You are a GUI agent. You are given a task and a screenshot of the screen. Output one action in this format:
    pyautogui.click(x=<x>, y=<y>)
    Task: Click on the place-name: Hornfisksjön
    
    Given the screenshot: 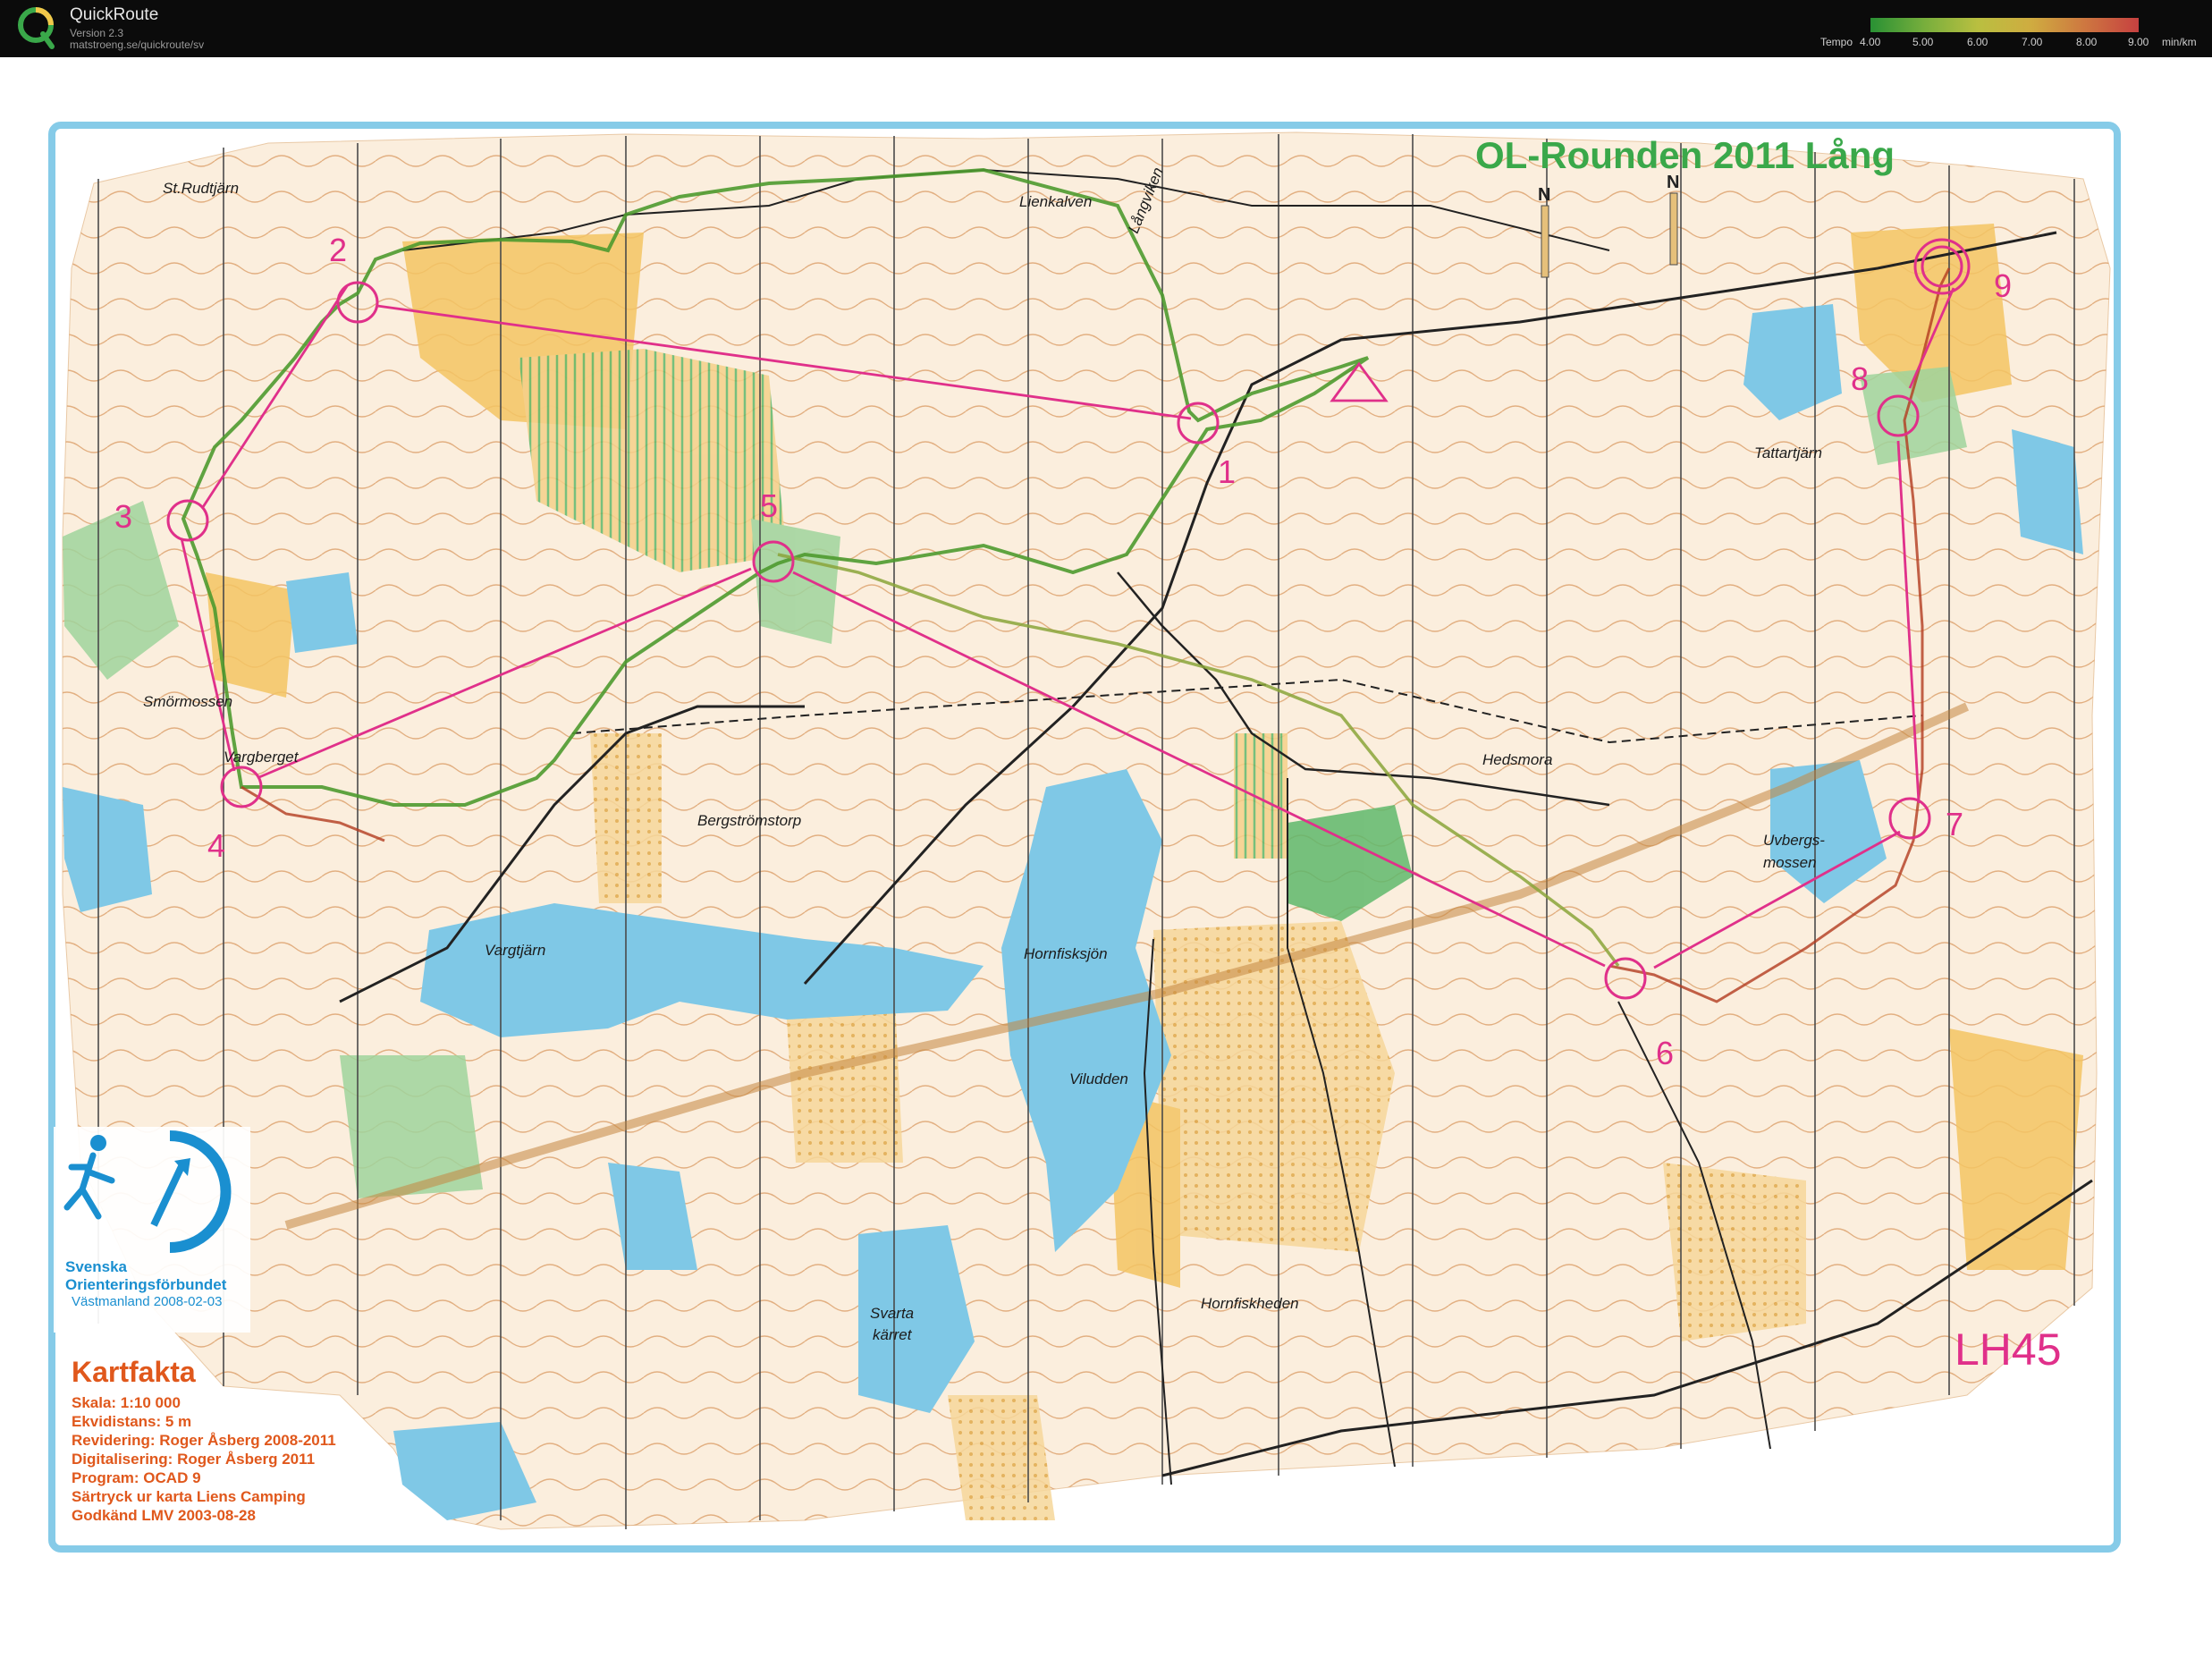 What is the action you would take?
    pyautogui.click(x=1066, y=953)
    